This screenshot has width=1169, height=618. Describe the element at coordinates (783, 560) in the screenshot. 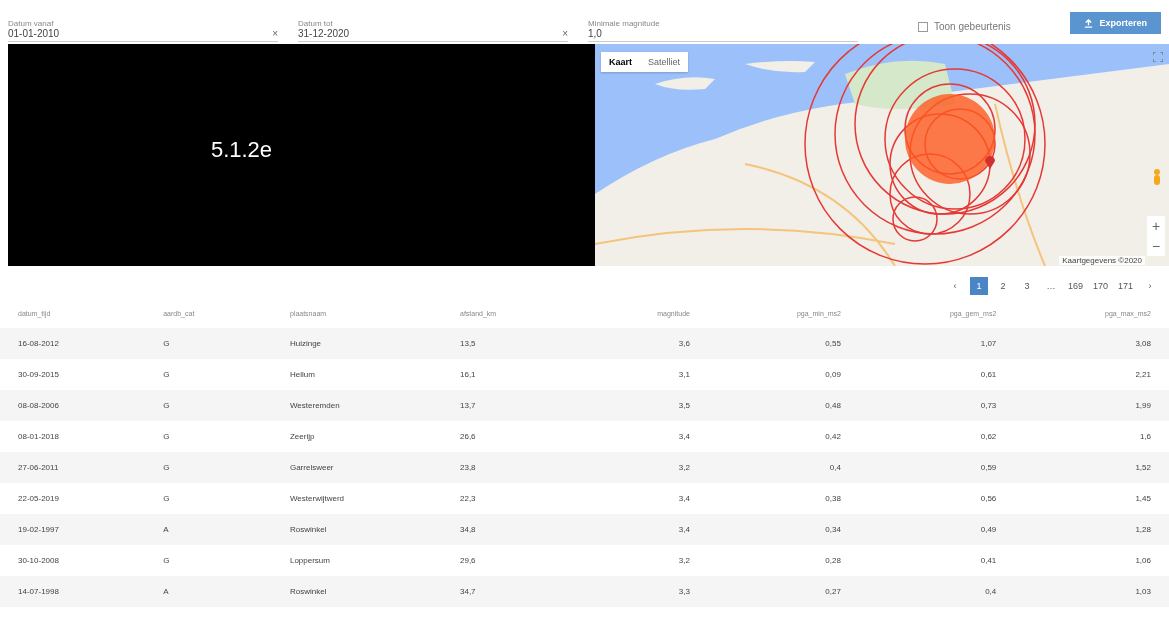

I see `table-cell: 0,28` at that location.